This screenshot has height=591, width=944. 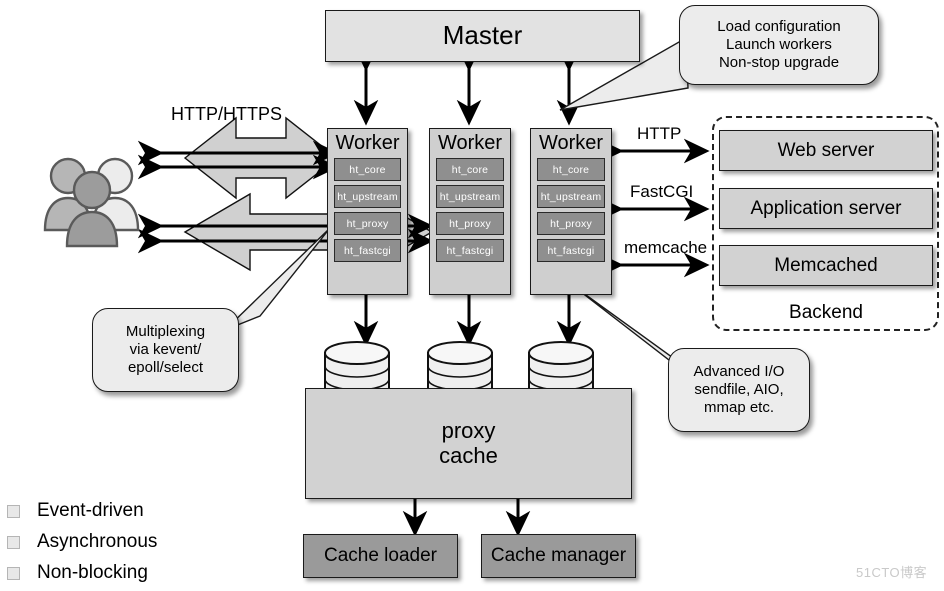 I want to click on protocol-label-fastcgi: FastCGI, so click(x=662, y=191).